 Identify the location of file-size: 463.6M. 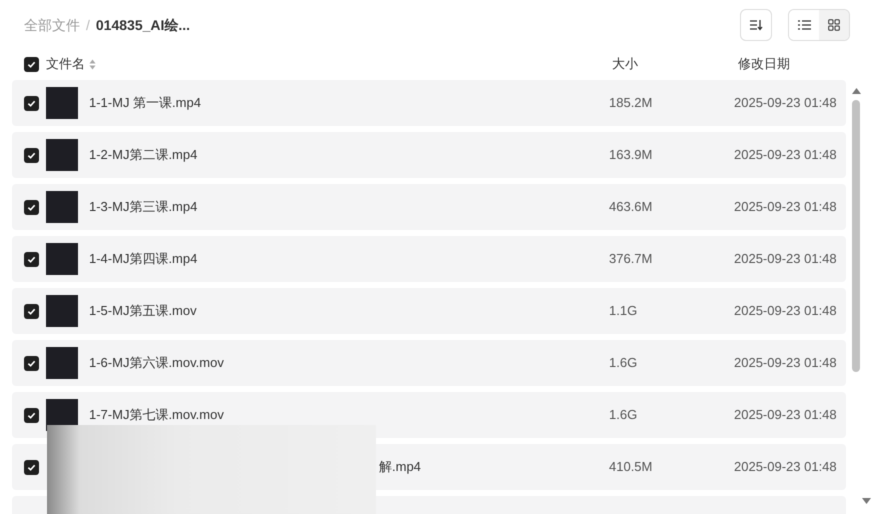
(631, 207).